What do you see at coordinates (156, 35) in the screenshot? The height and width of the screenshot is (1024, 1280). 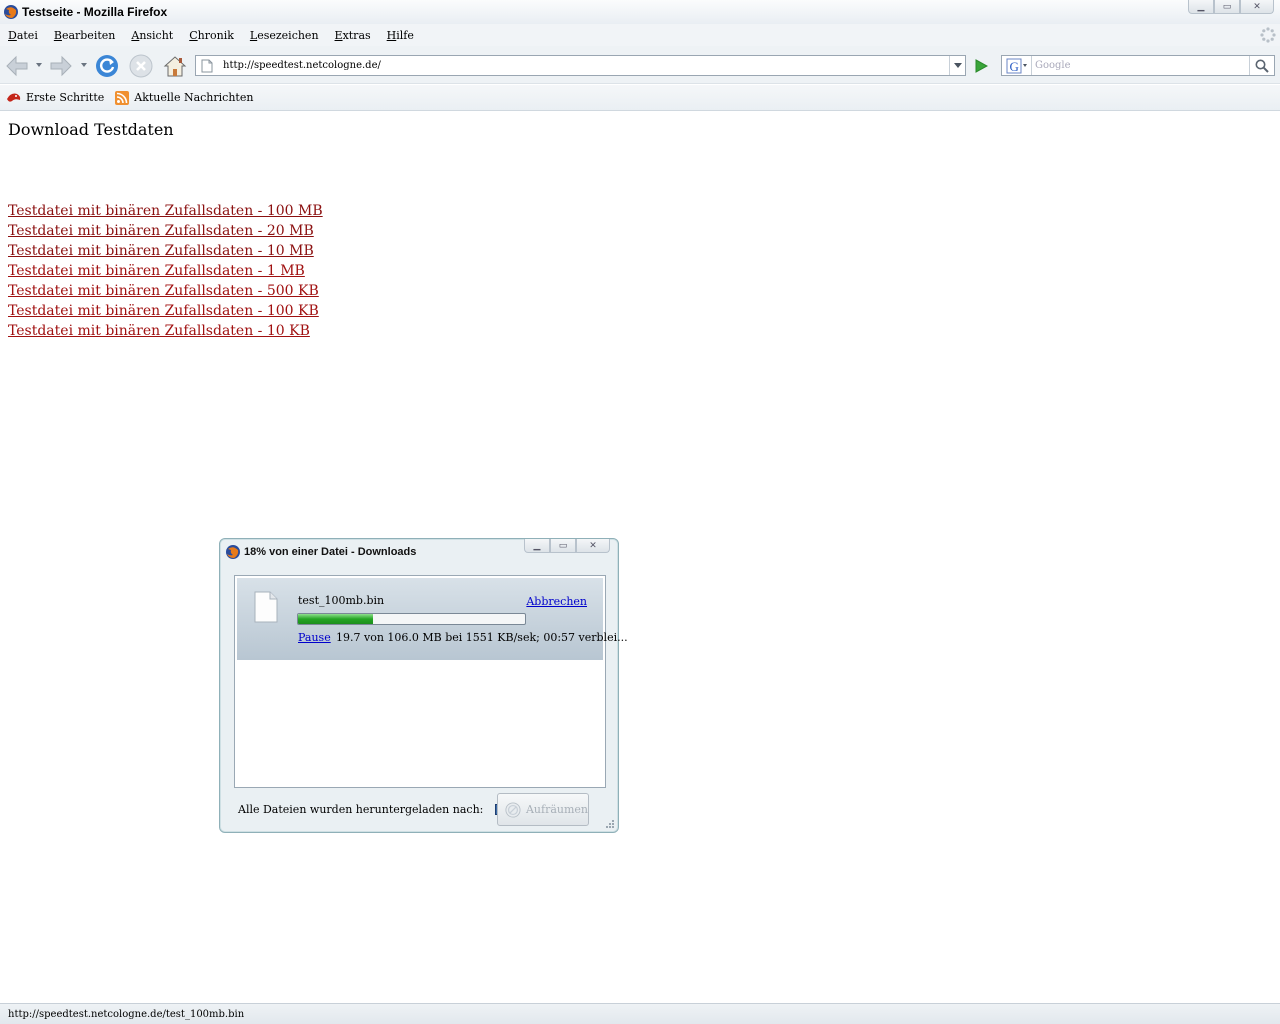 I see `menu-label-rest: nsicht` at bounding box center [156, 35].